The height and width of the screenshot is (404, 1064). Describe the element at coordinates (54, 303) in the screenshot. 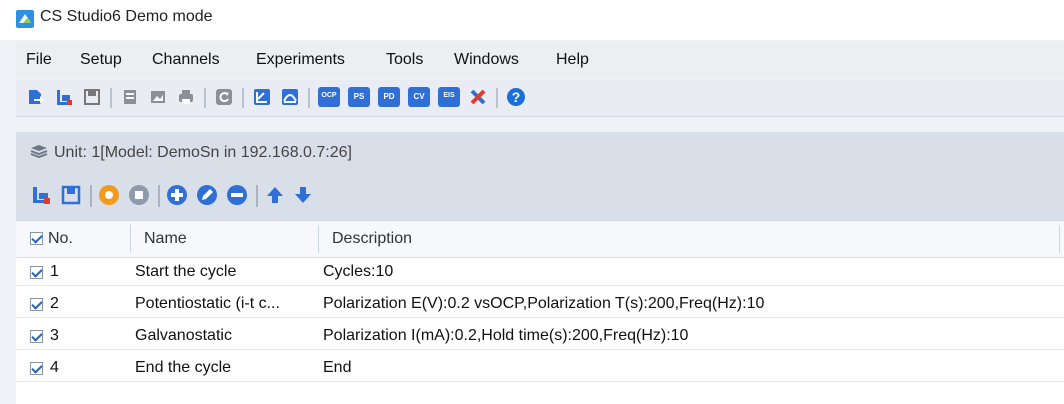

I see `row-number: 2` at that location.